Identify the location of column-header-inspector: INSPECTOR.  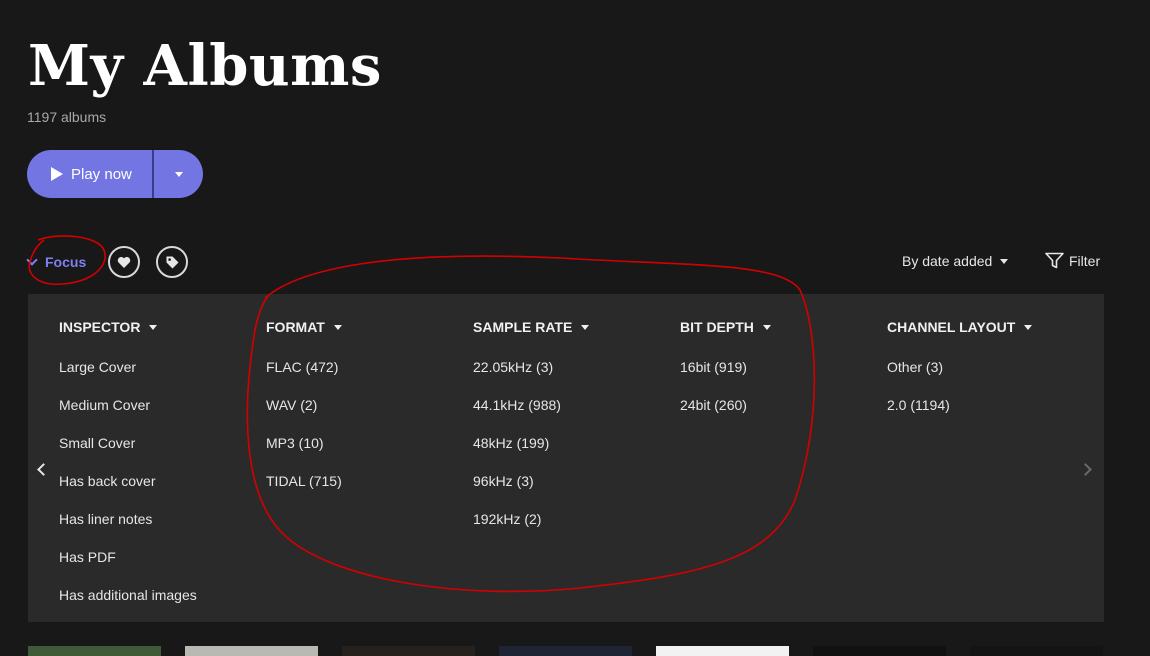
(108, 327).